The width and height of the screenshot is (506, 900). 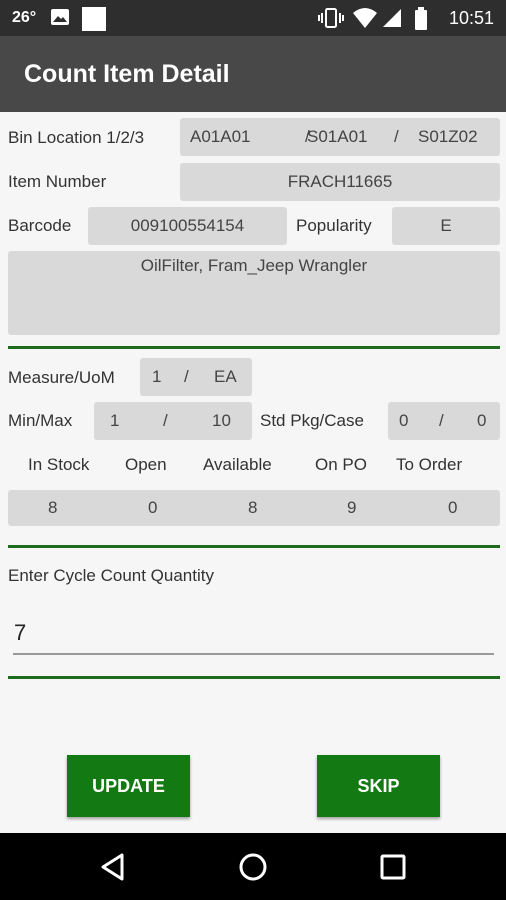 I want to click on header-on-po: On PO, so click(x=341, y=464).